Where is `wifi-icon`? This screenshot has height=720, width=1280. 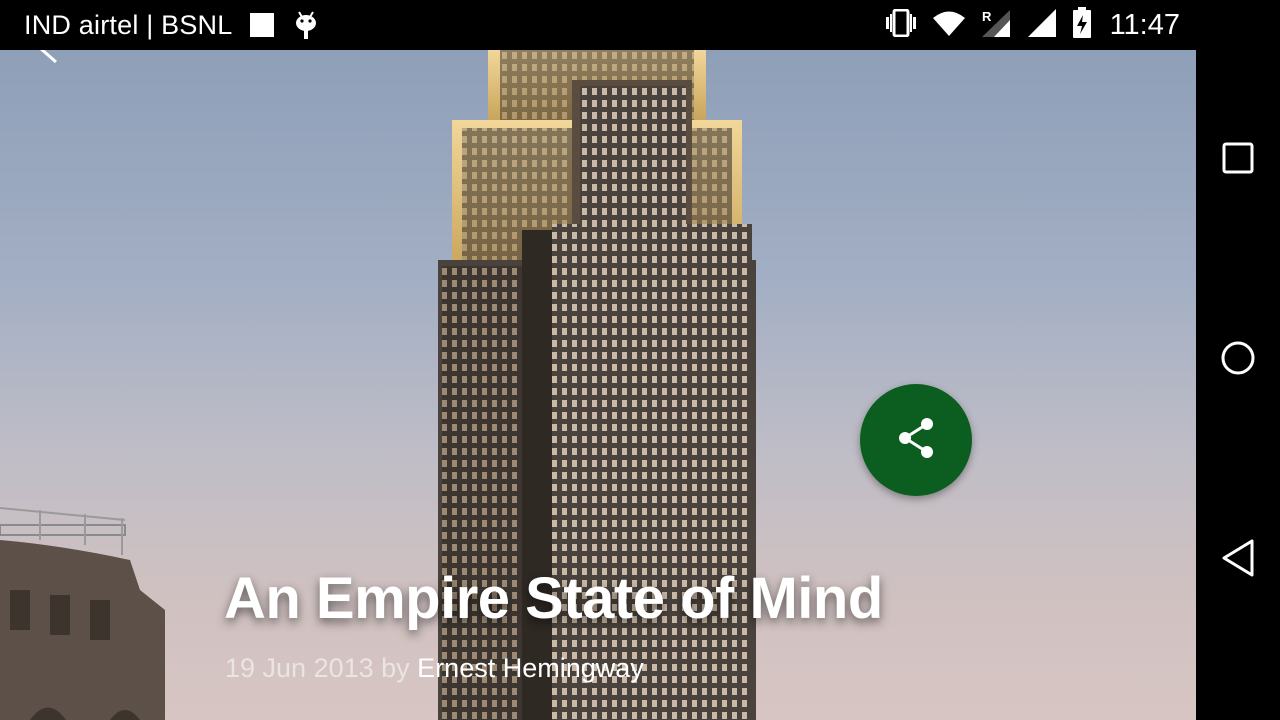 wifi-icon is located at coordinates (949, 25).